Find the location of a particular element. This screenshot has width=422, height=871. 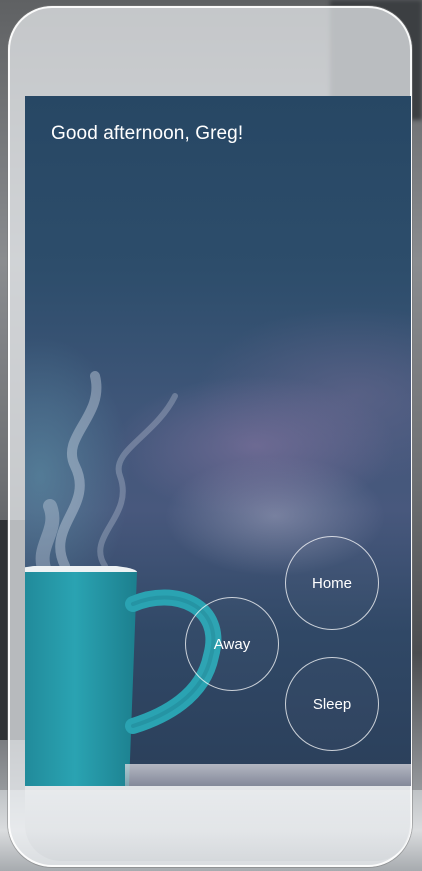

away-mode-button: Away is located at coordinates (232, 644).